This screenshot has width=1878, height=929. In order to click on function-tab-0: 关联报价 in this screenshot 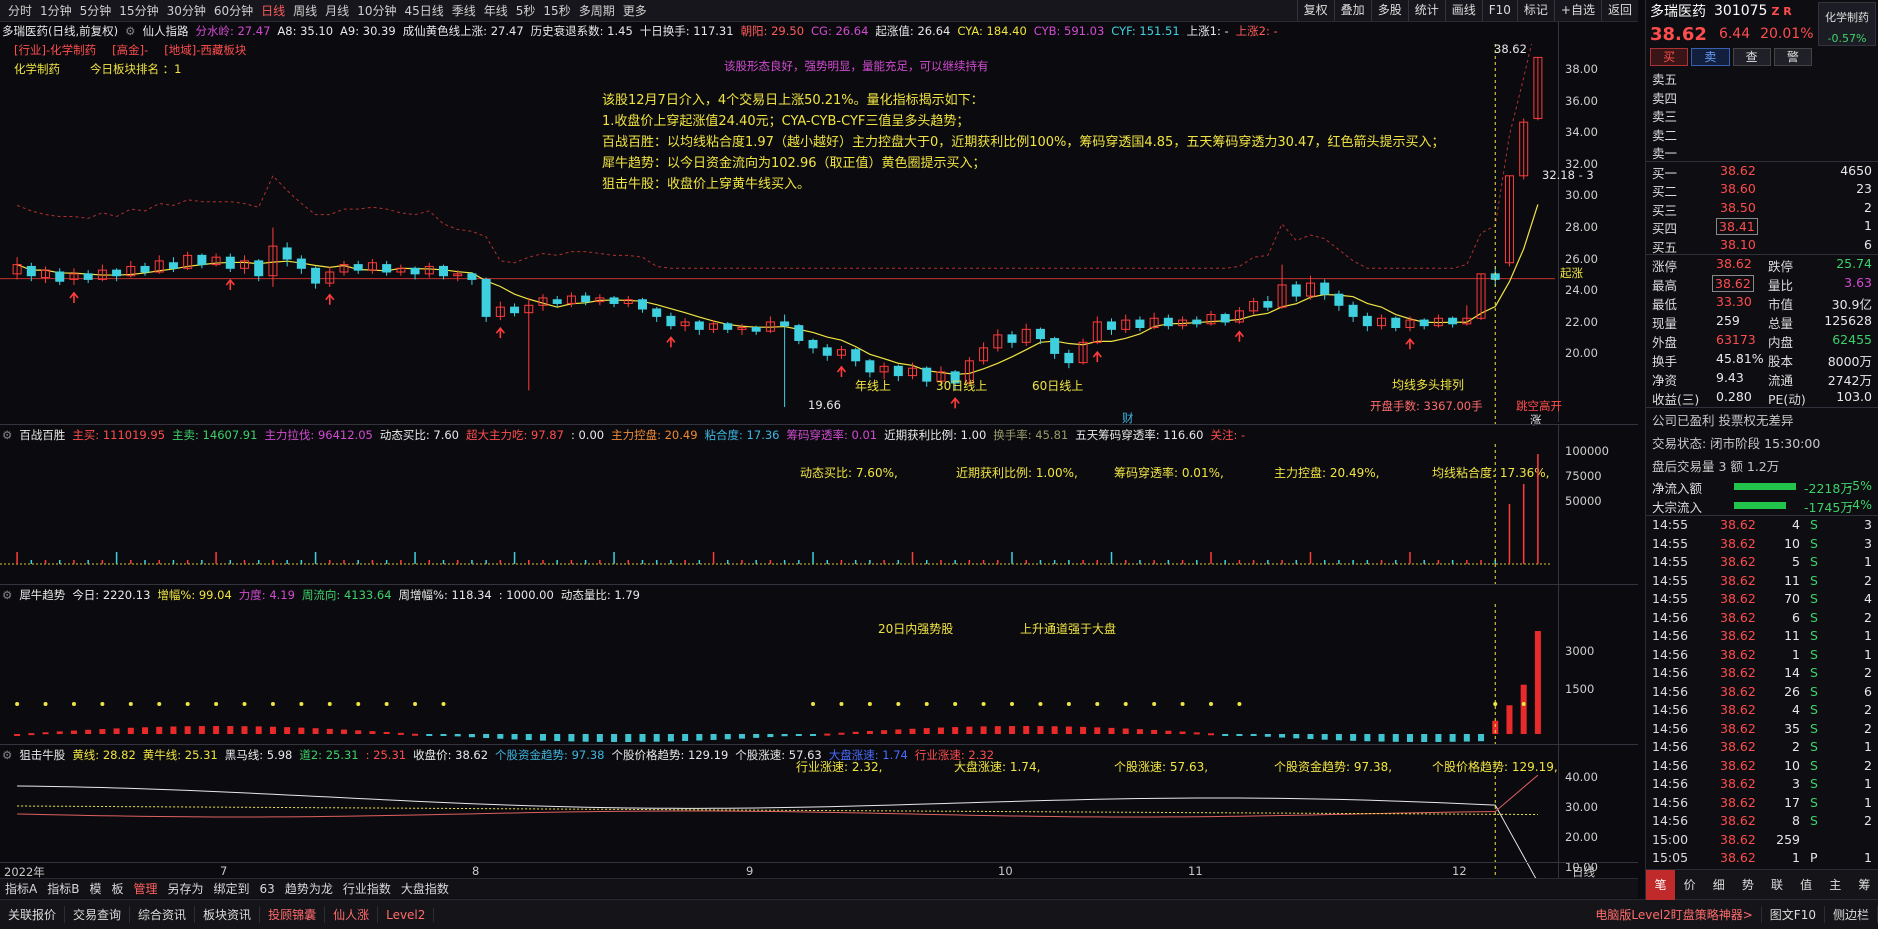, I will do `click(33, 914)`.